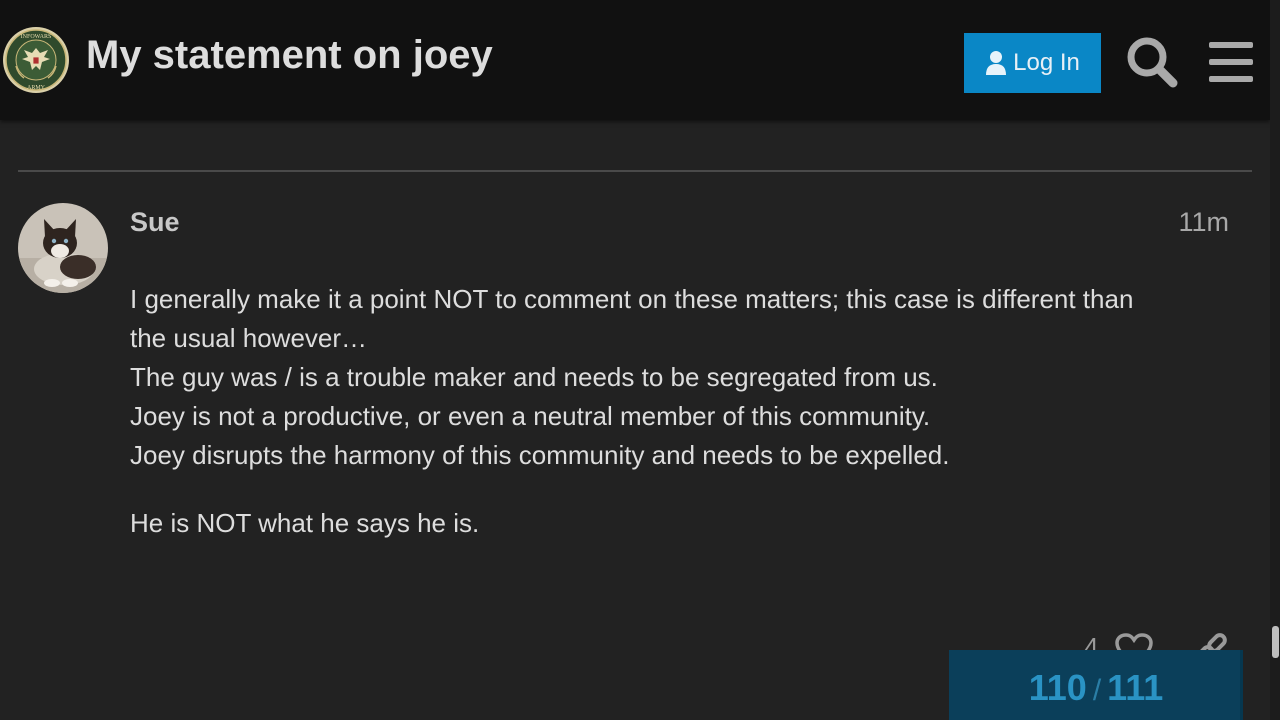 The width and height of the screenshot is (1280, 720). What do you see at coordinates (36, 88) in the screenshot?
I see `logo-text-bottom: ARMY` at bounding box center [36, 88].